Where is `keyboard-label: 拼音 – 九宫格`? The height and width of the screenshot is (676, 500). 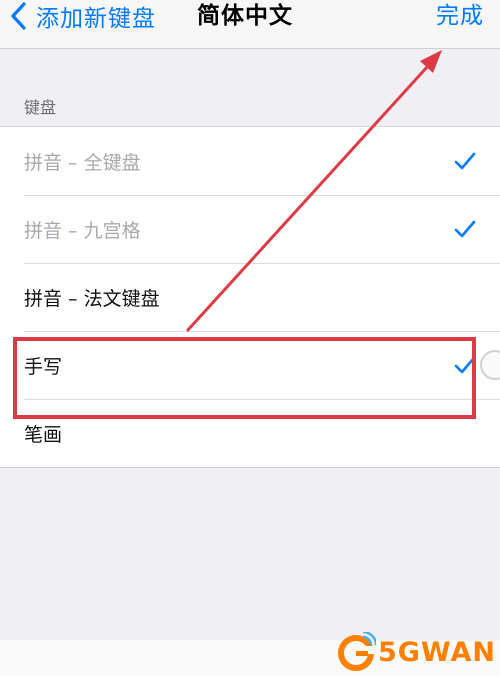 keyboard-label: 拼音 – 九宫格 is located at coordinates (82, 230).